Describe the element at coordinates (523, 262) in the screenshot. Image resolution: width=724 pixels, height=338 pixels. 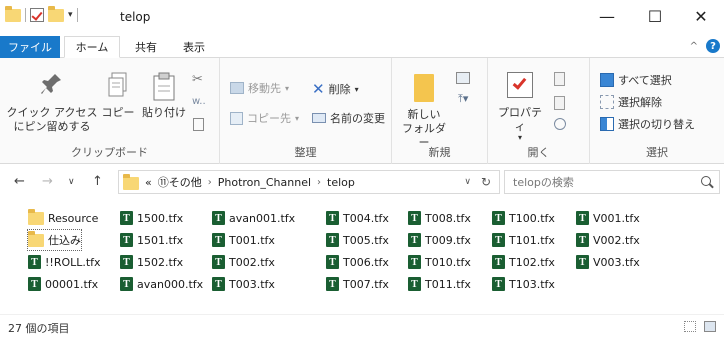
I see `file-item: T T102.tfx` at that location.